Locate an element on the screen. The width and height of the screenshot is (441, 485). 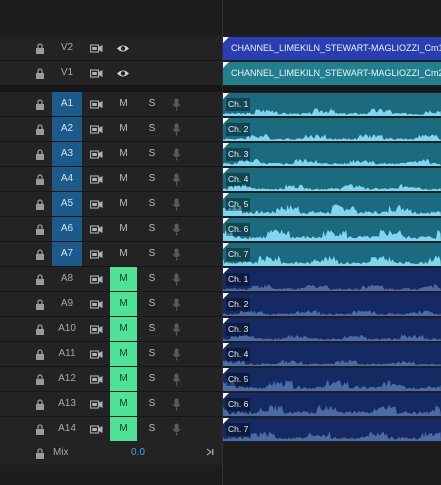
track-target-a14: A14 is located at coordinates (67, 429).